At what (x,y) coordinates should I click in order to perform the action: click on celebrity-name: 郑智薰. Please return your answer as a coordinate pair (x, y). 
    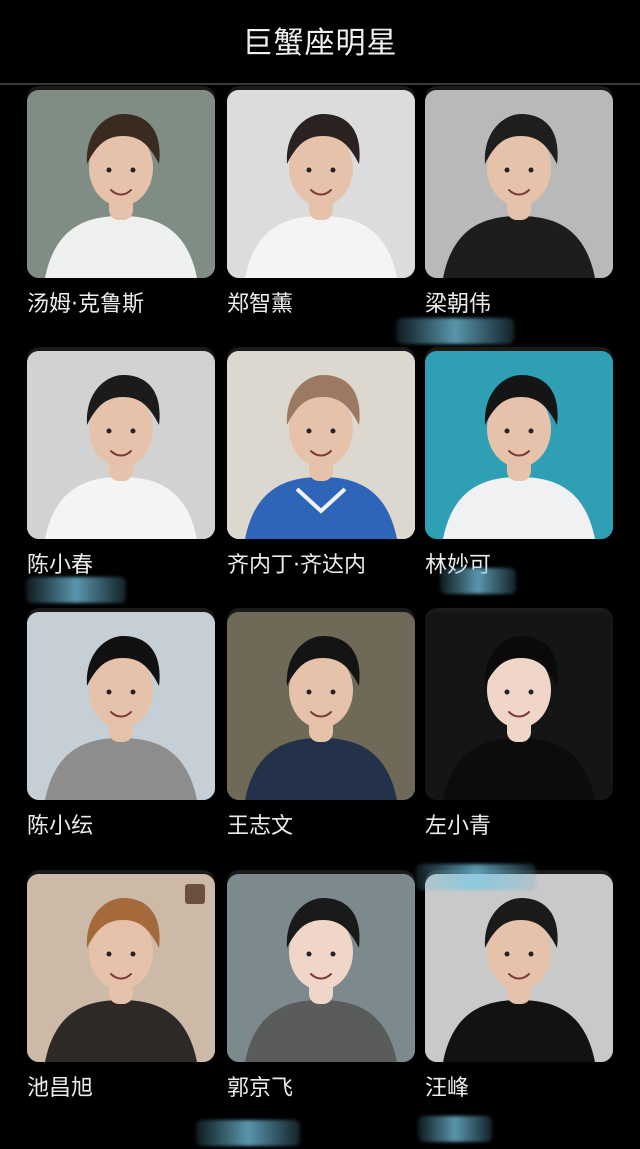
    Looking at the image, I should click on (260, 302).